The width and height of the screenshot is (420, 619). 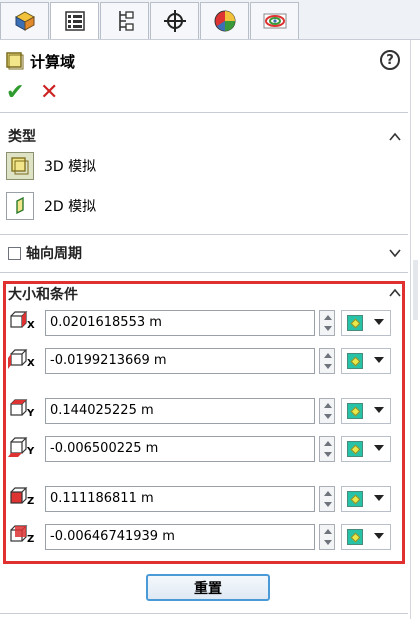 I want to click on z-min-input: -0.00646741939 m, so click(x=180, y=537).